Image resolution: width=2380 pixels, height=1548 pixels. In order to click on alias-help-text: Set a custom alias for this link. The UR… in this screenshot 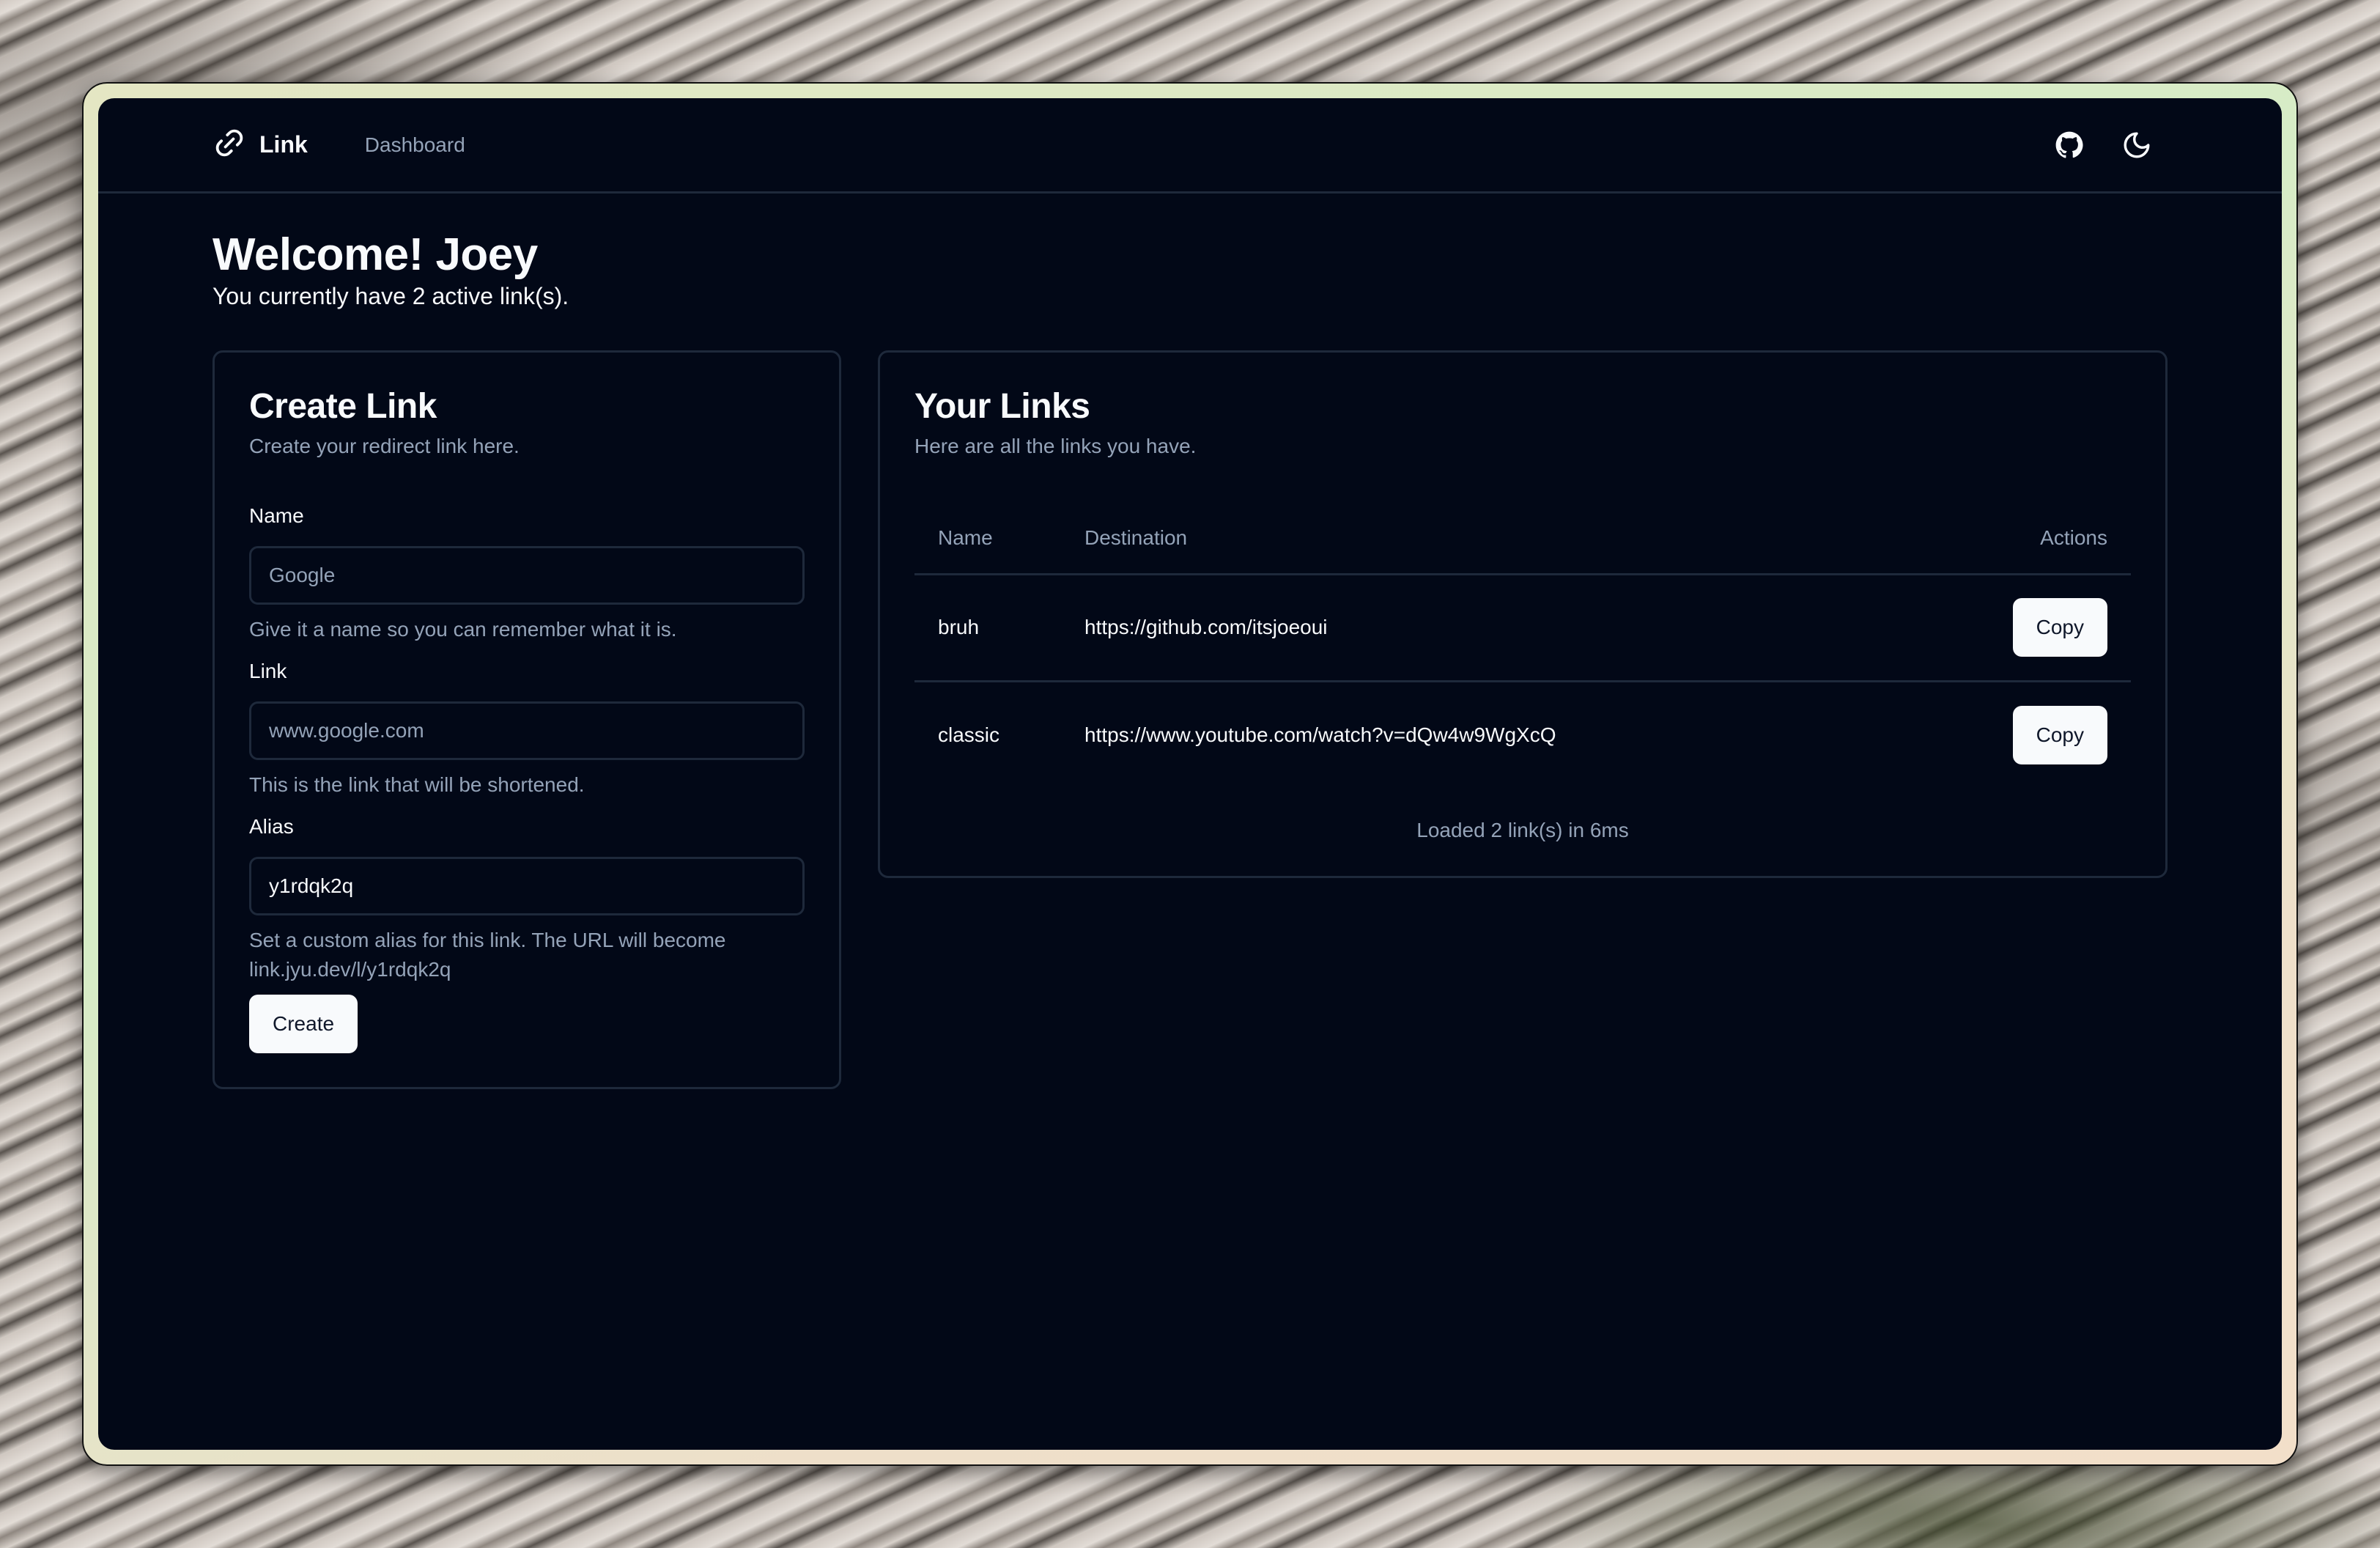, I will do `click(488, 955)`.